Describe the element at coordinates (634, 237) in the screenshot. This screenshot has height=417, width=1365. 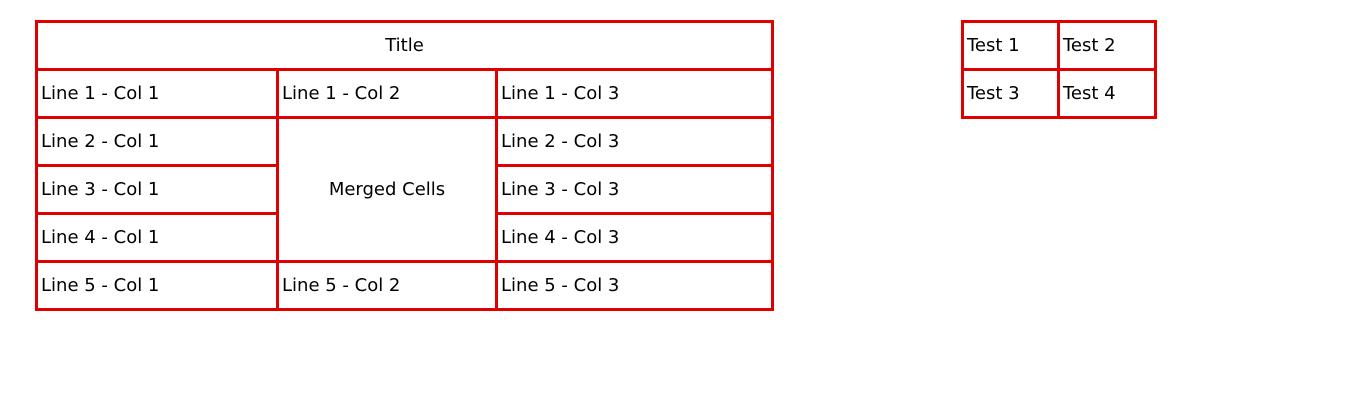
I see `table-cell: Line 4 - Col 3` at that location.